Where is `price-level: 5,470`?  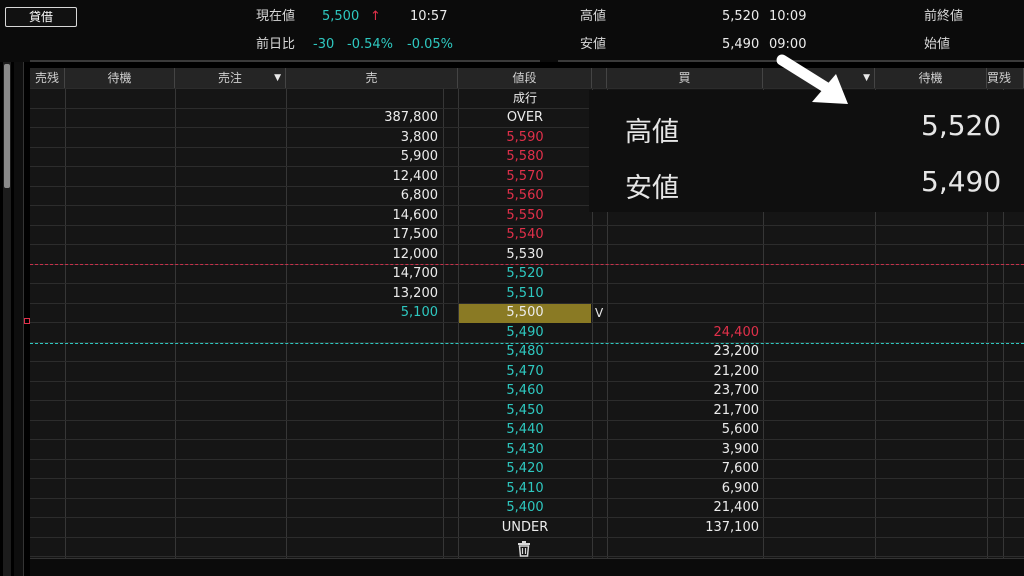
price-level: 5,470 is located at coordinates (525, 371).